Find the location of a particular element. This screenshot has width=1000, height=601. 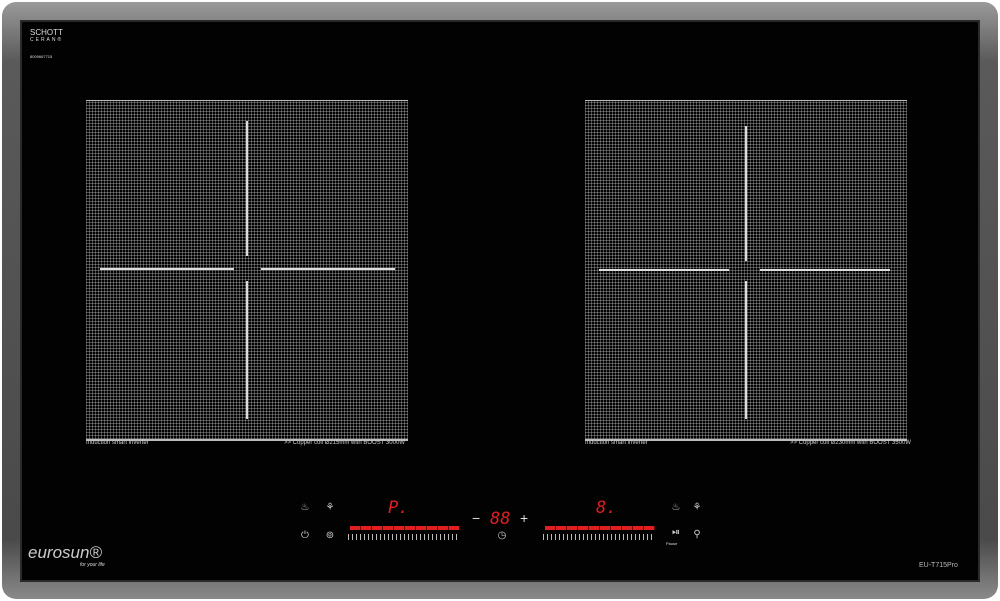

schott-logo: SCHOTT is located at coordinates (46, 32).